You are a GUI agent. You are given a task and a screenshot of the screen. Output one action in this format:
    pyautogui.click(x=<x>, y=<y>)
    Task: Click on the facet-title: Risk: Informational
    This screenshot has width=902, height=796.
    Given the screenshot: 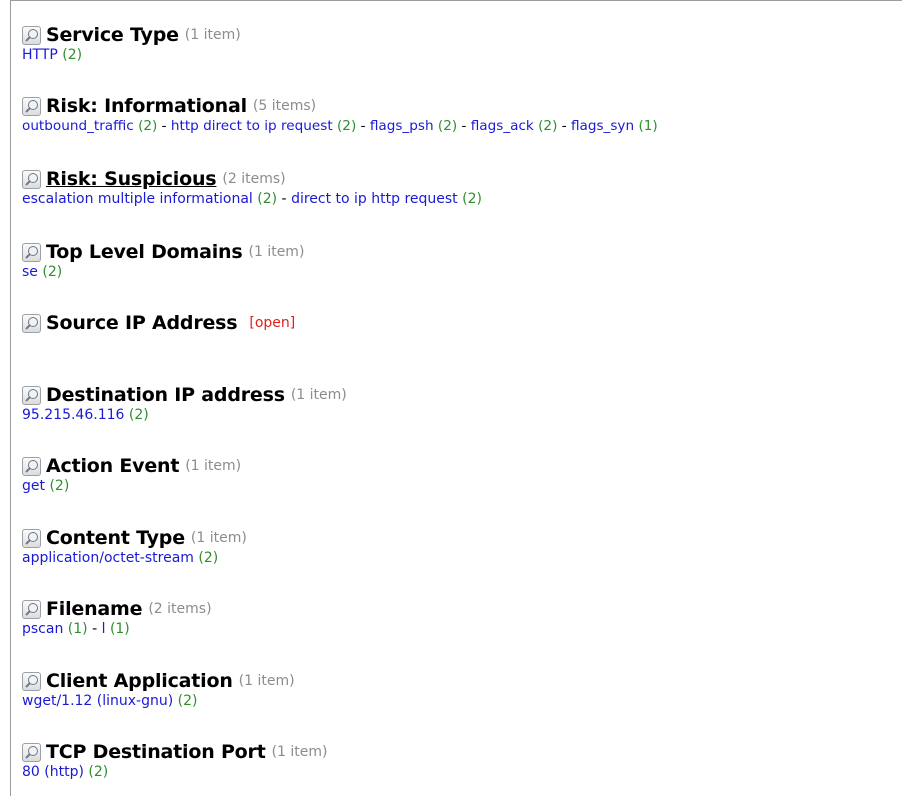 What is the action you would take?
    pyautogui.click(x=146, y=106)
    